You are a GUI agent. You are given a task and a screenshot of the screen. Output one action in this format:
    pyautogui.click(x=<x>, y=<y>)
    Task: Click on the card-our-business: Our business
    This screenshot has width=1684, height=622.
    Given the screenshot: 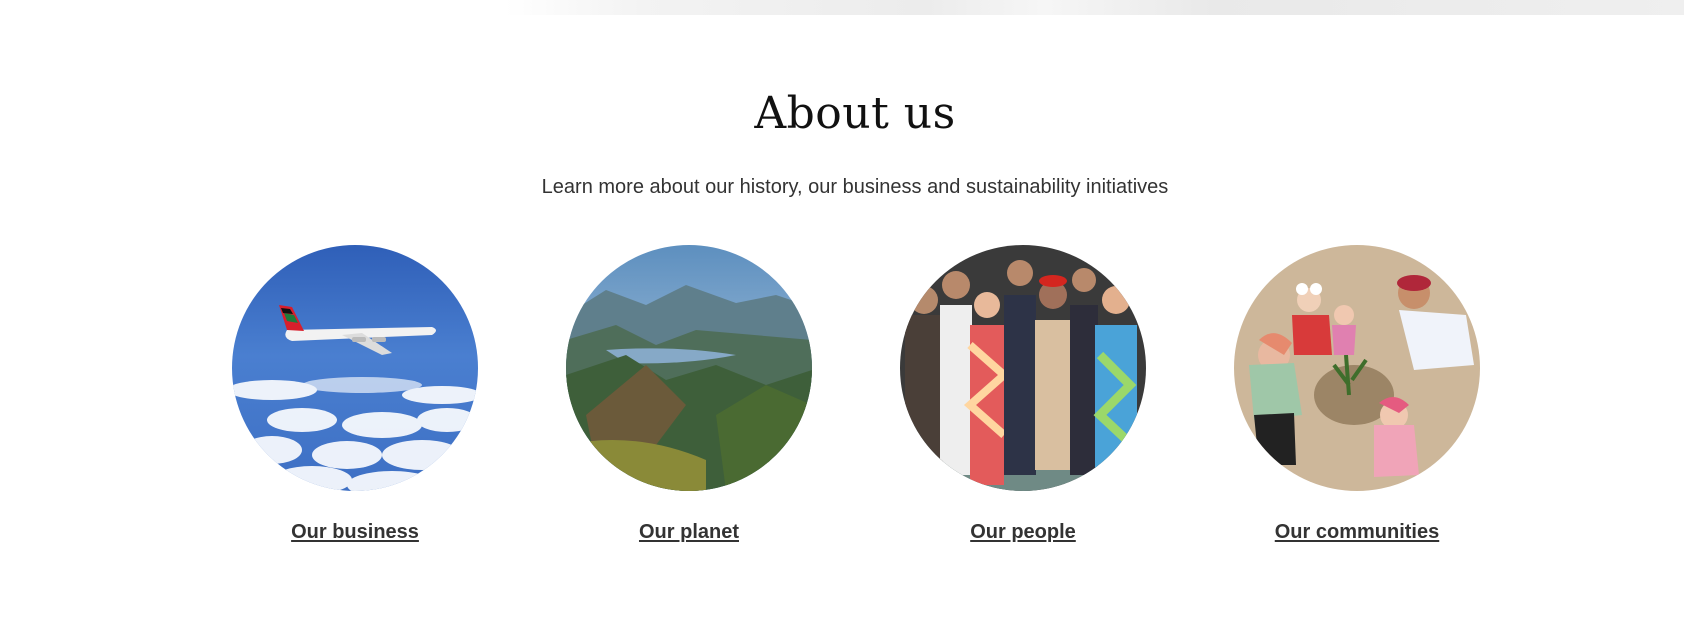 What is the action you would take?
    pyautogui.click(x=355, y=394)
    